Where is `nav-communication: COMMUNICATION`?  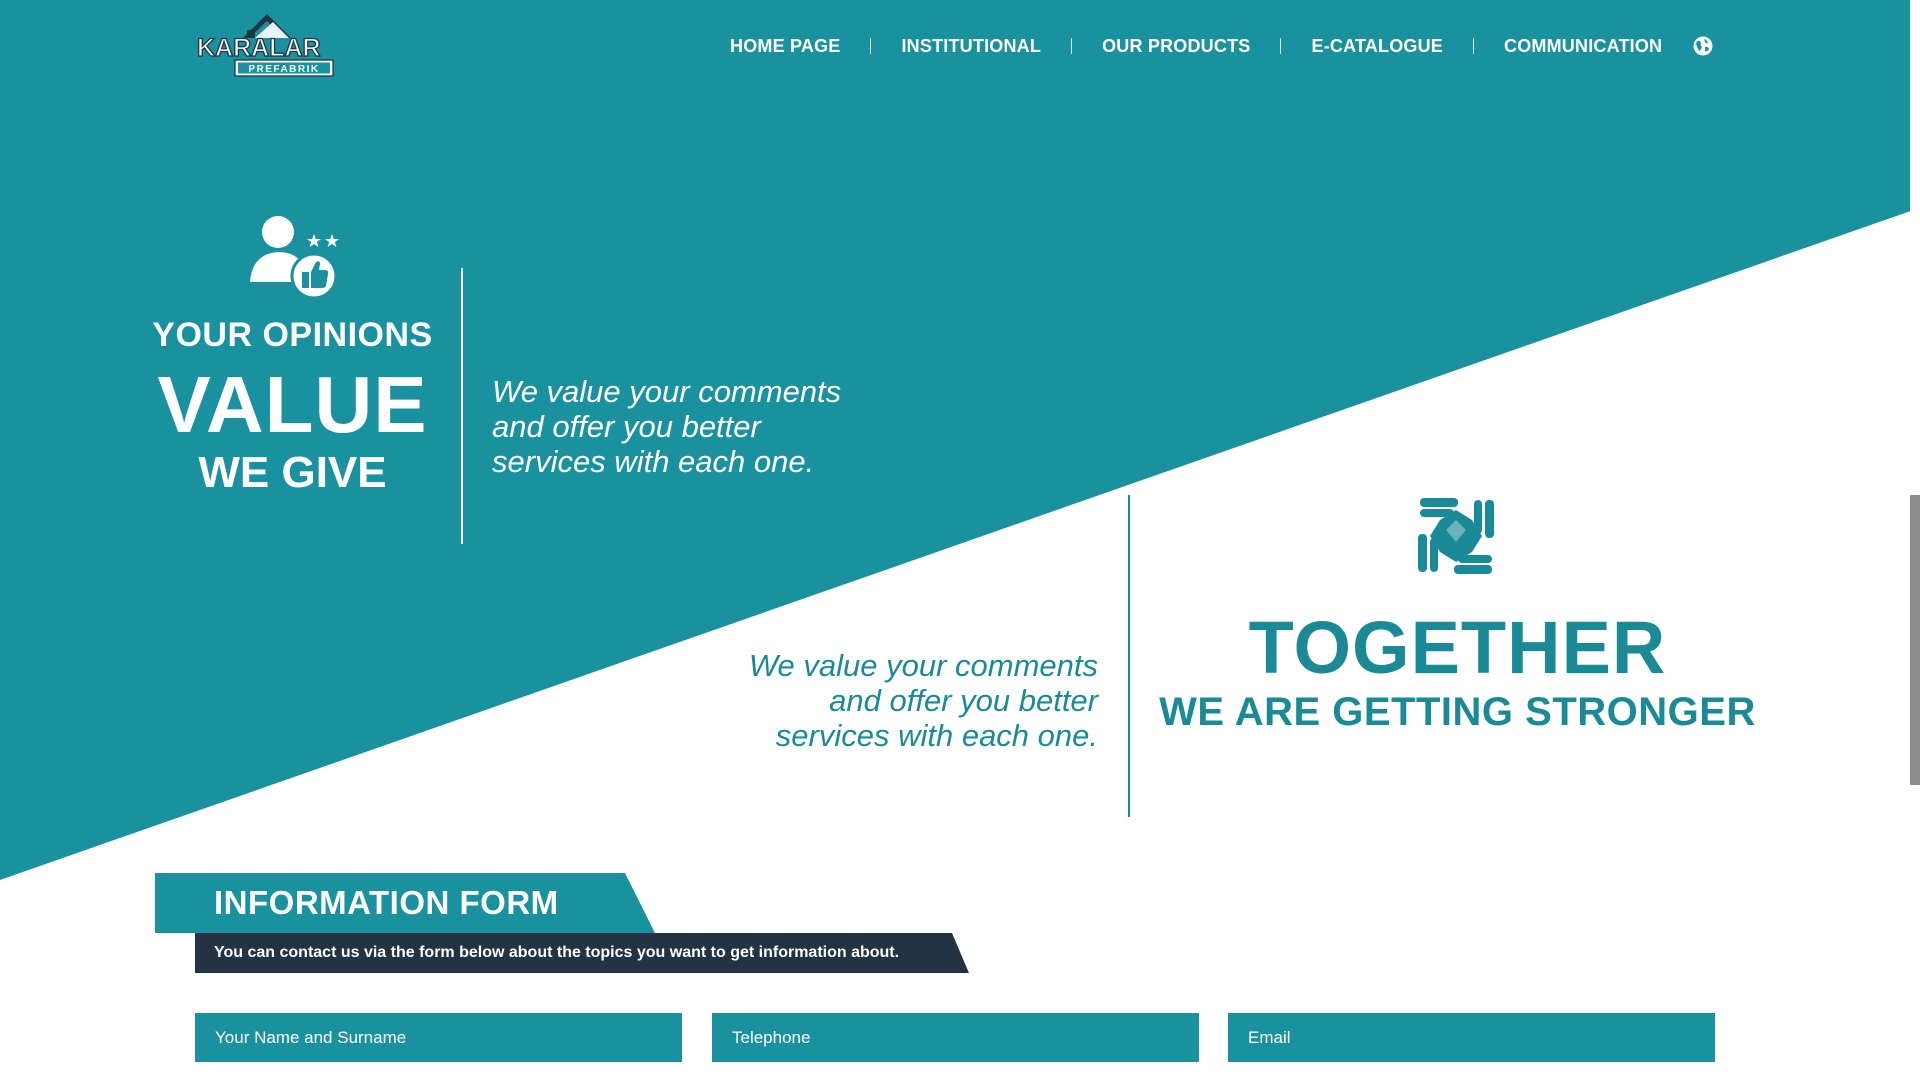
nav-communication: COMMUNICATION is located at coordinates (1583, 46).